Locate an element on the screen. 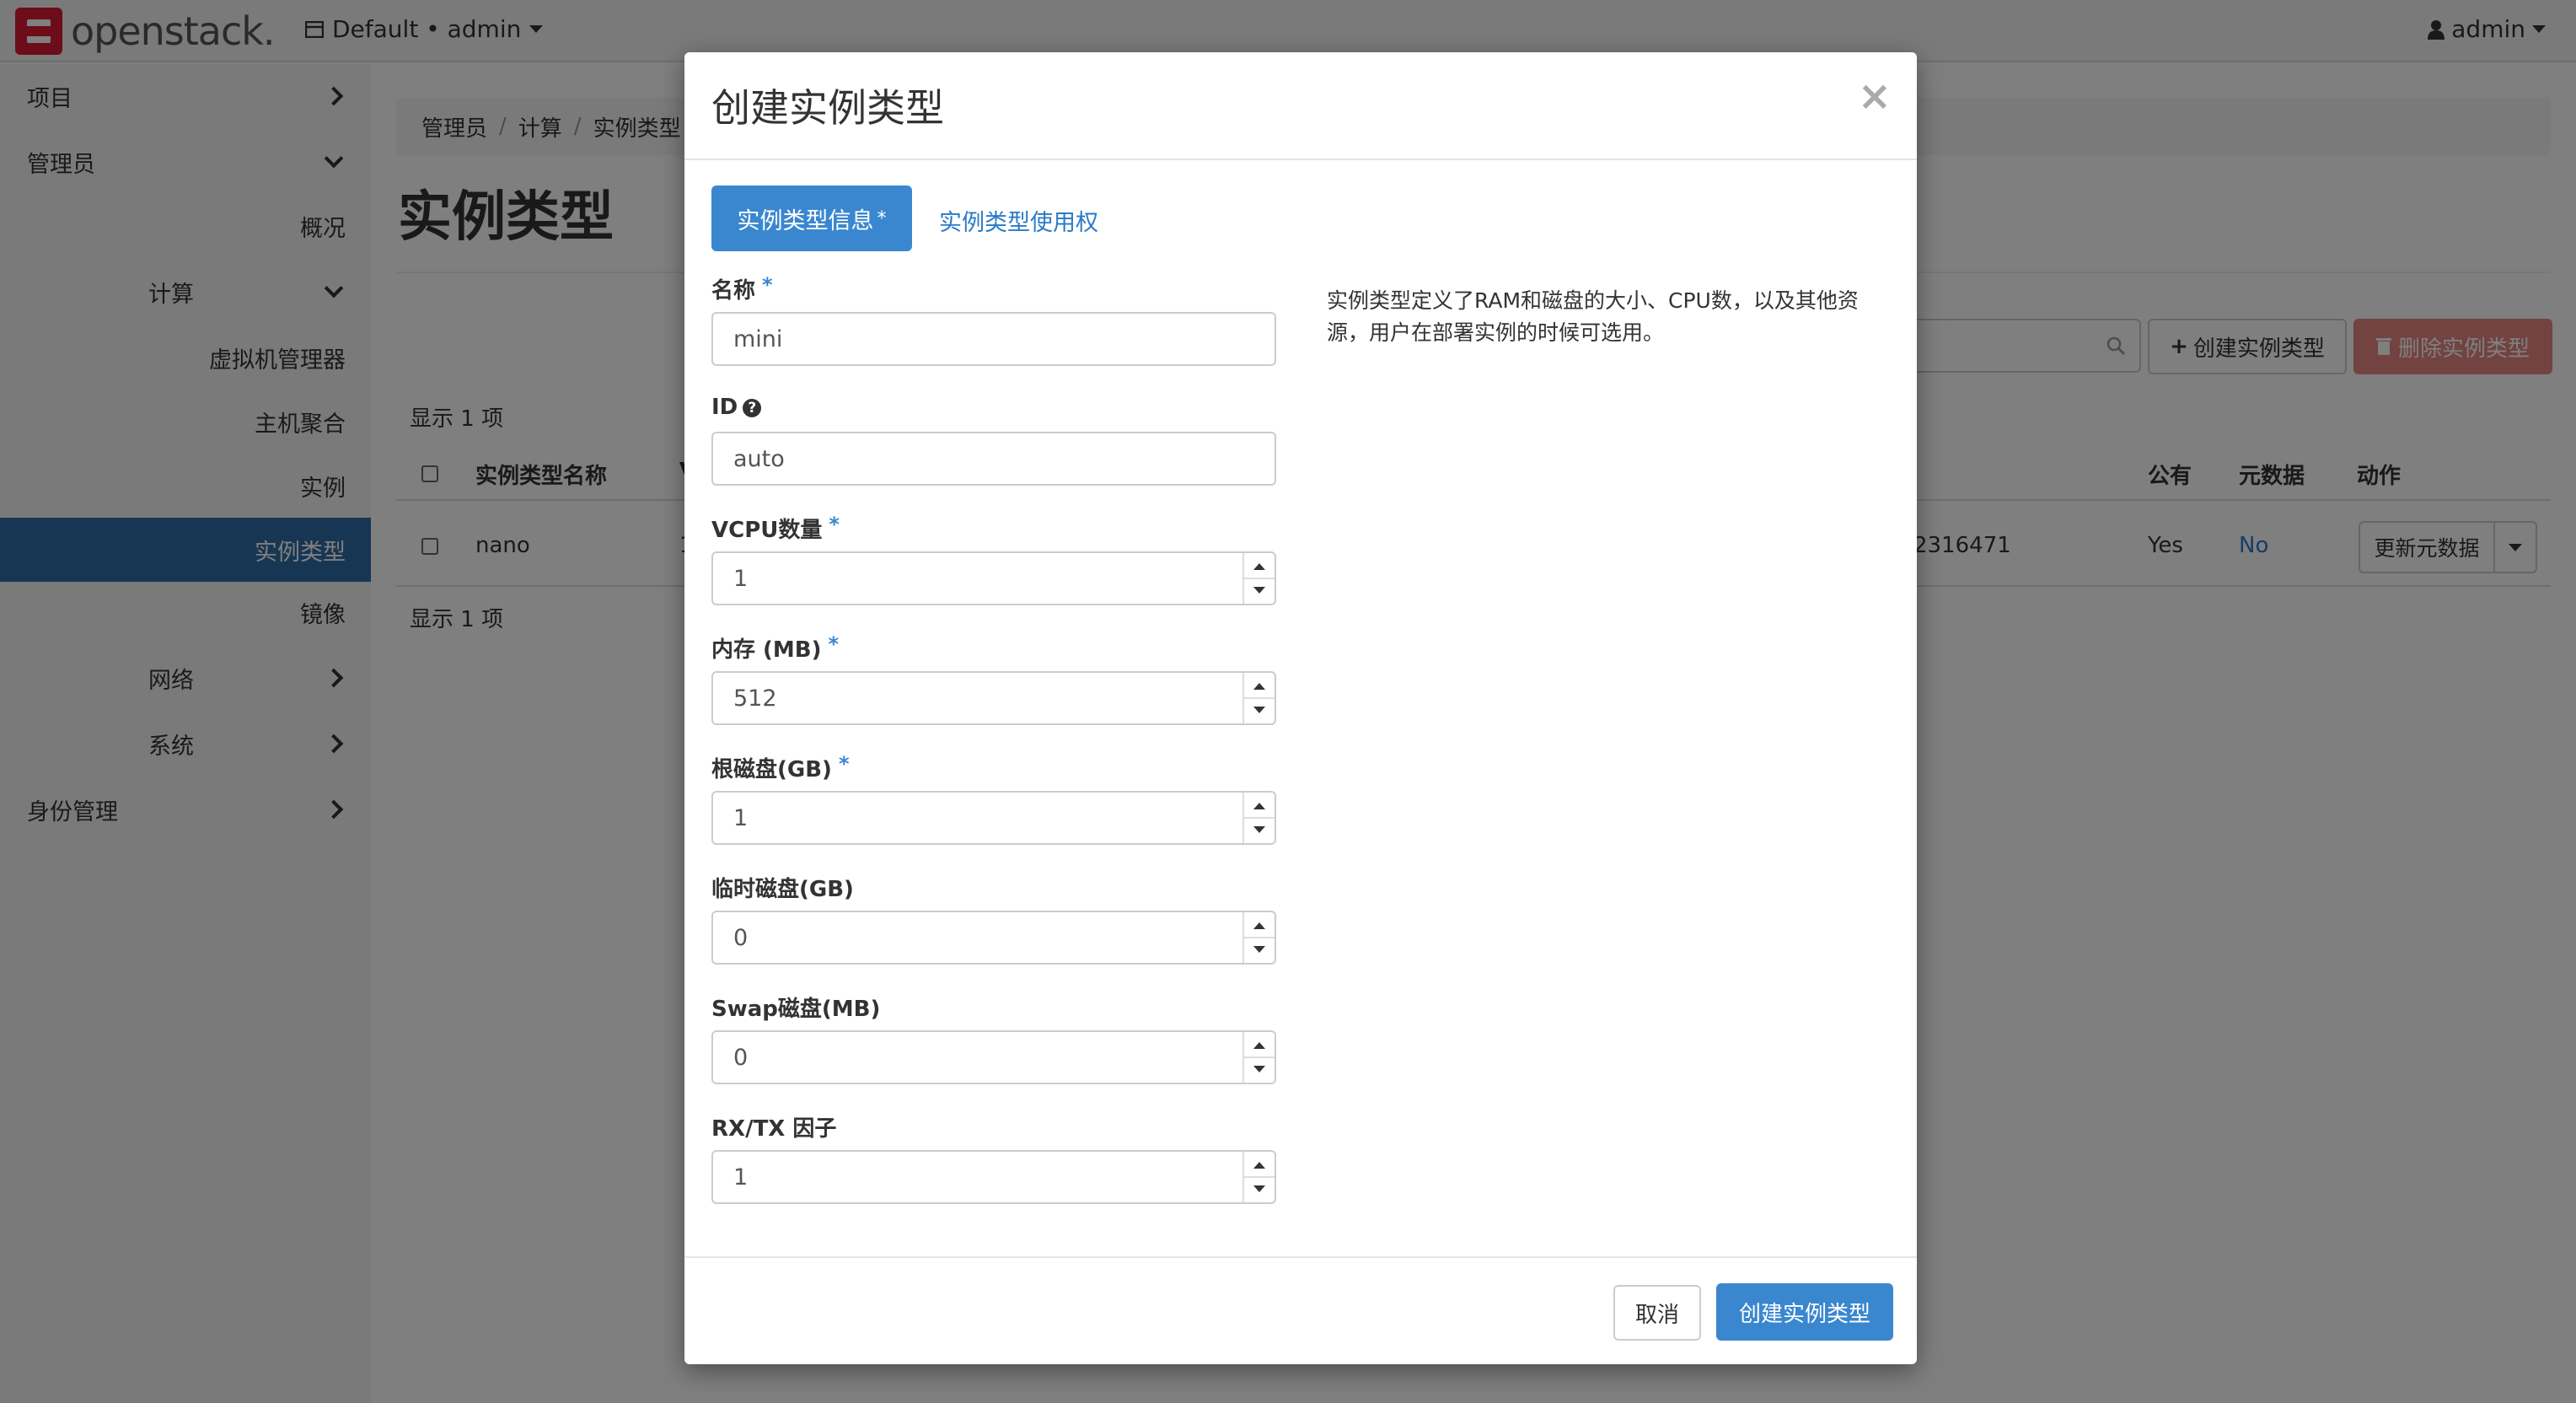 This screenshot has width=2576, height=1403. root-disk-field: 1 is located at coordinates (993, 818).